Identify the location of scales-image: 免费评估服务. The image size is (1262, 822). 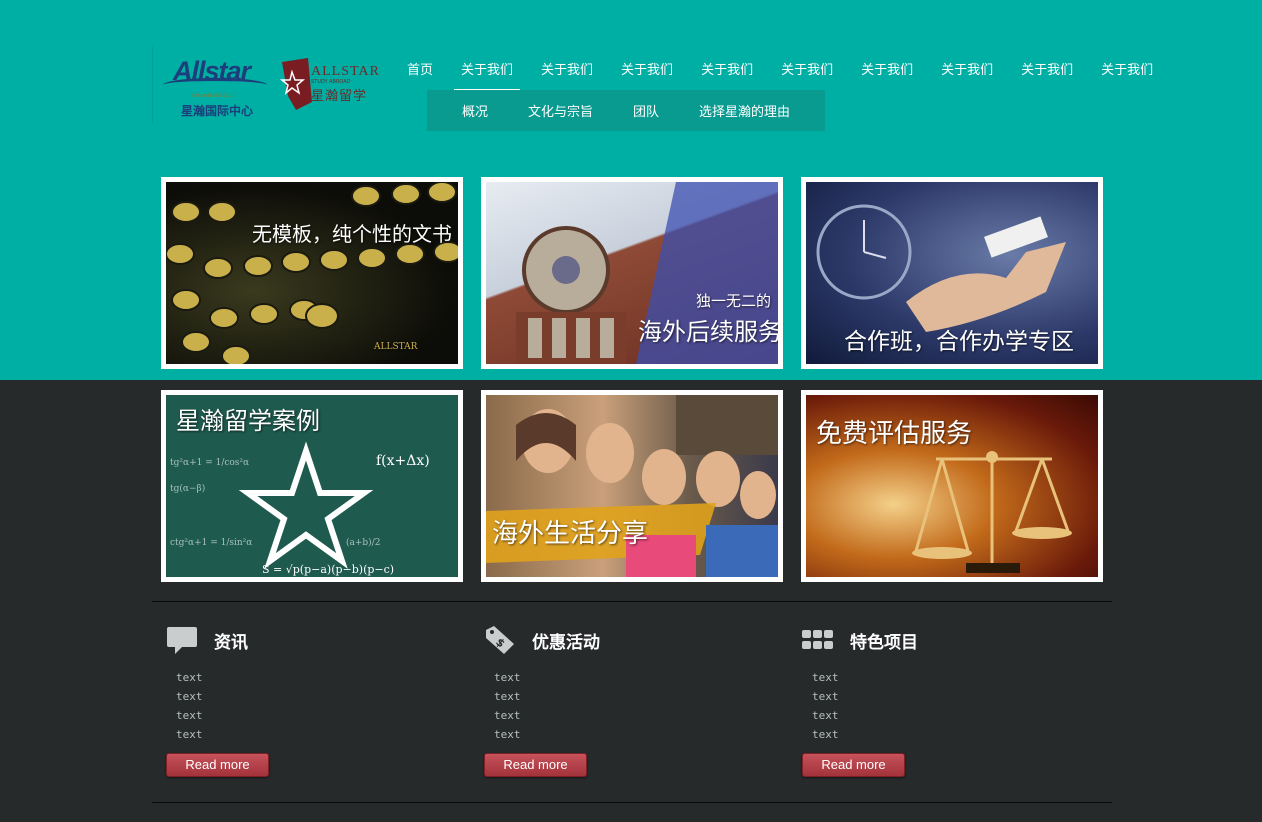
(952, 486).